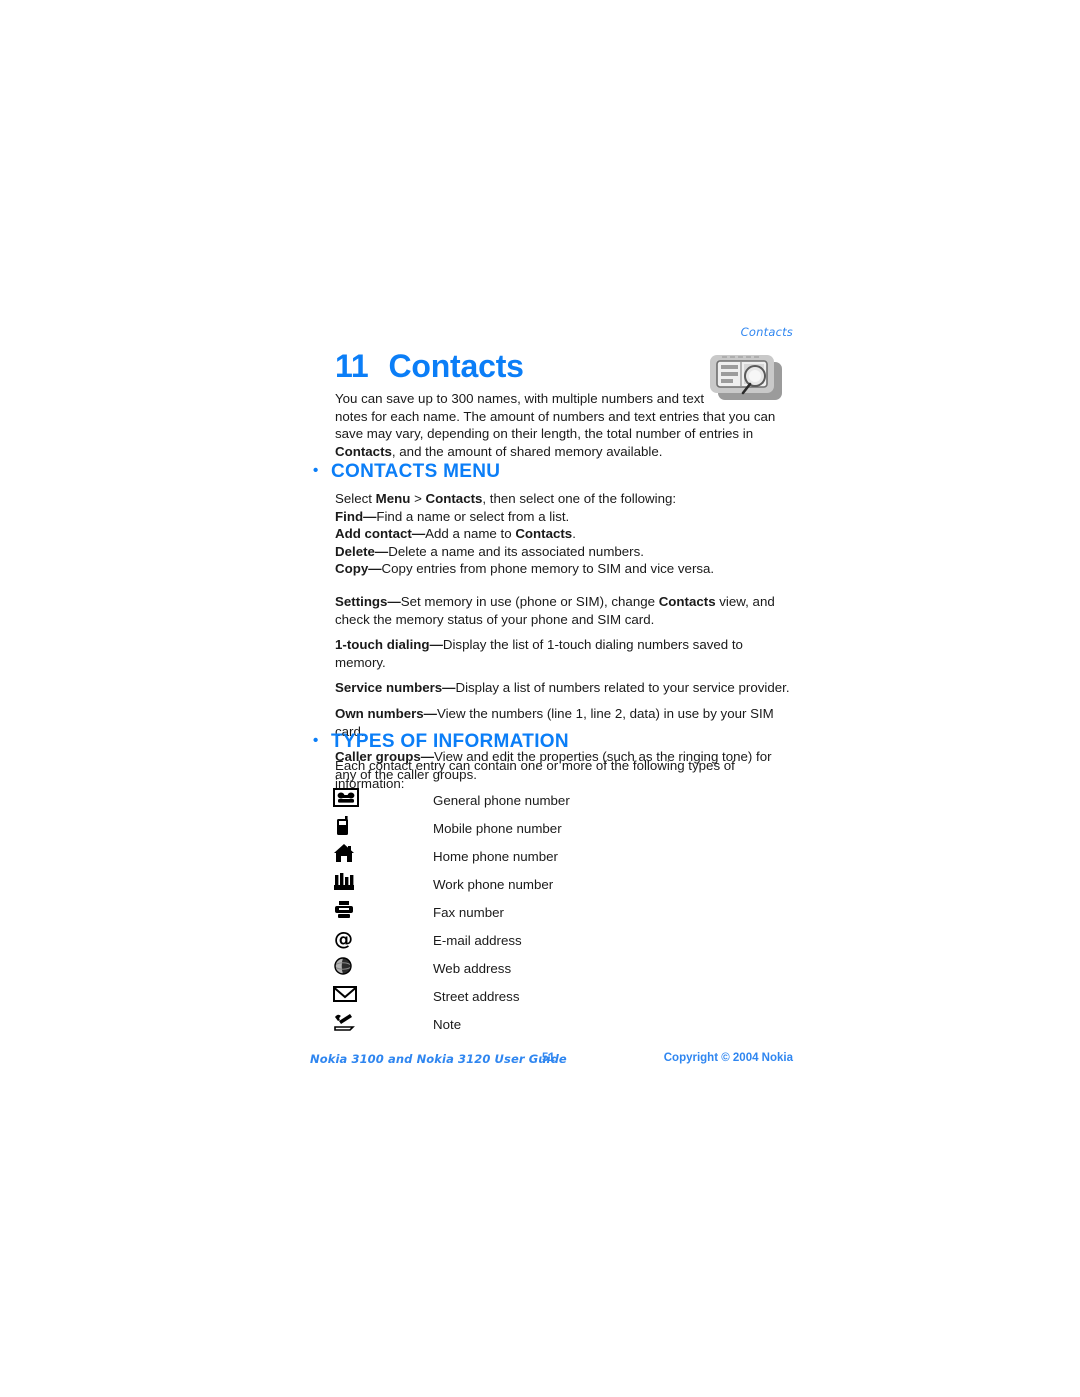  Describe the element at coordinates (346, 826) in the screenshot. I see `mobile-phone-icon` at that location.